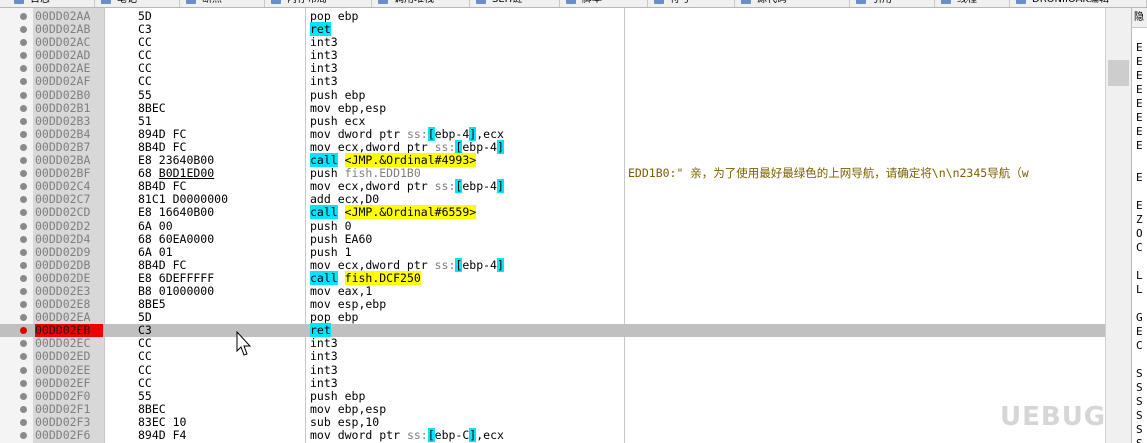  What do you see at coordinates (552, 42) in the screenshot?
I see `disasm-row: 00DD02AC CC int3` at bounding box center [552, 42].